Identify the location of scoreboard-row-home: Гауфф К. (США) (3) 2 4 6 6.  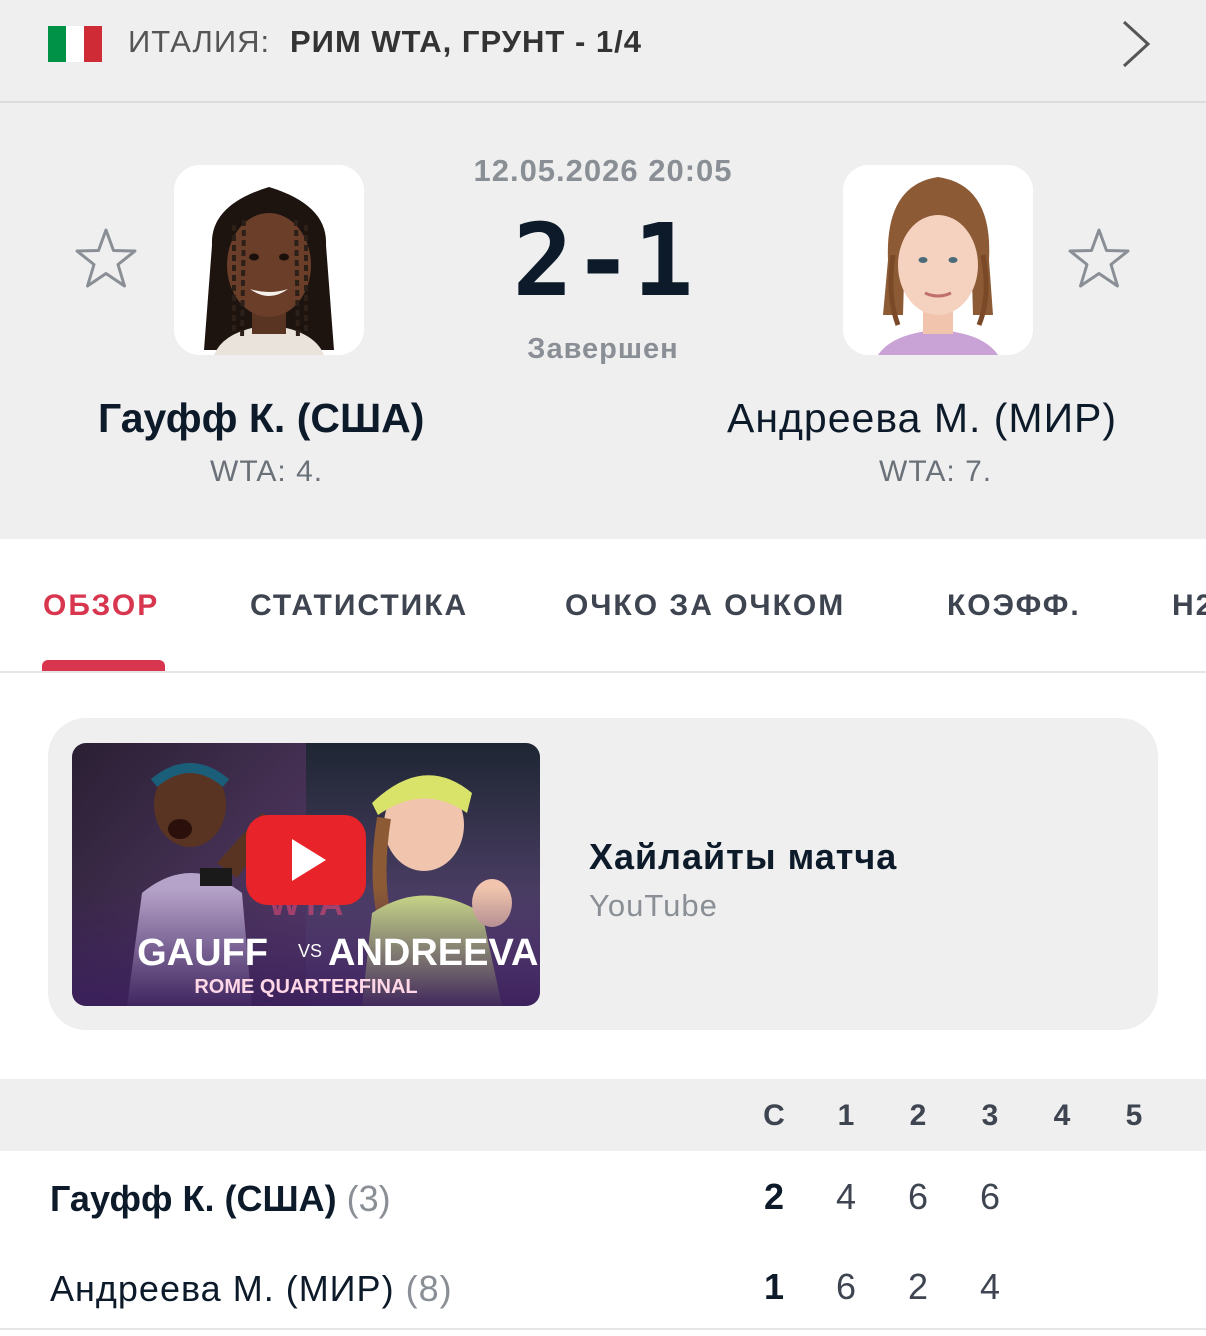
(603, 1196).